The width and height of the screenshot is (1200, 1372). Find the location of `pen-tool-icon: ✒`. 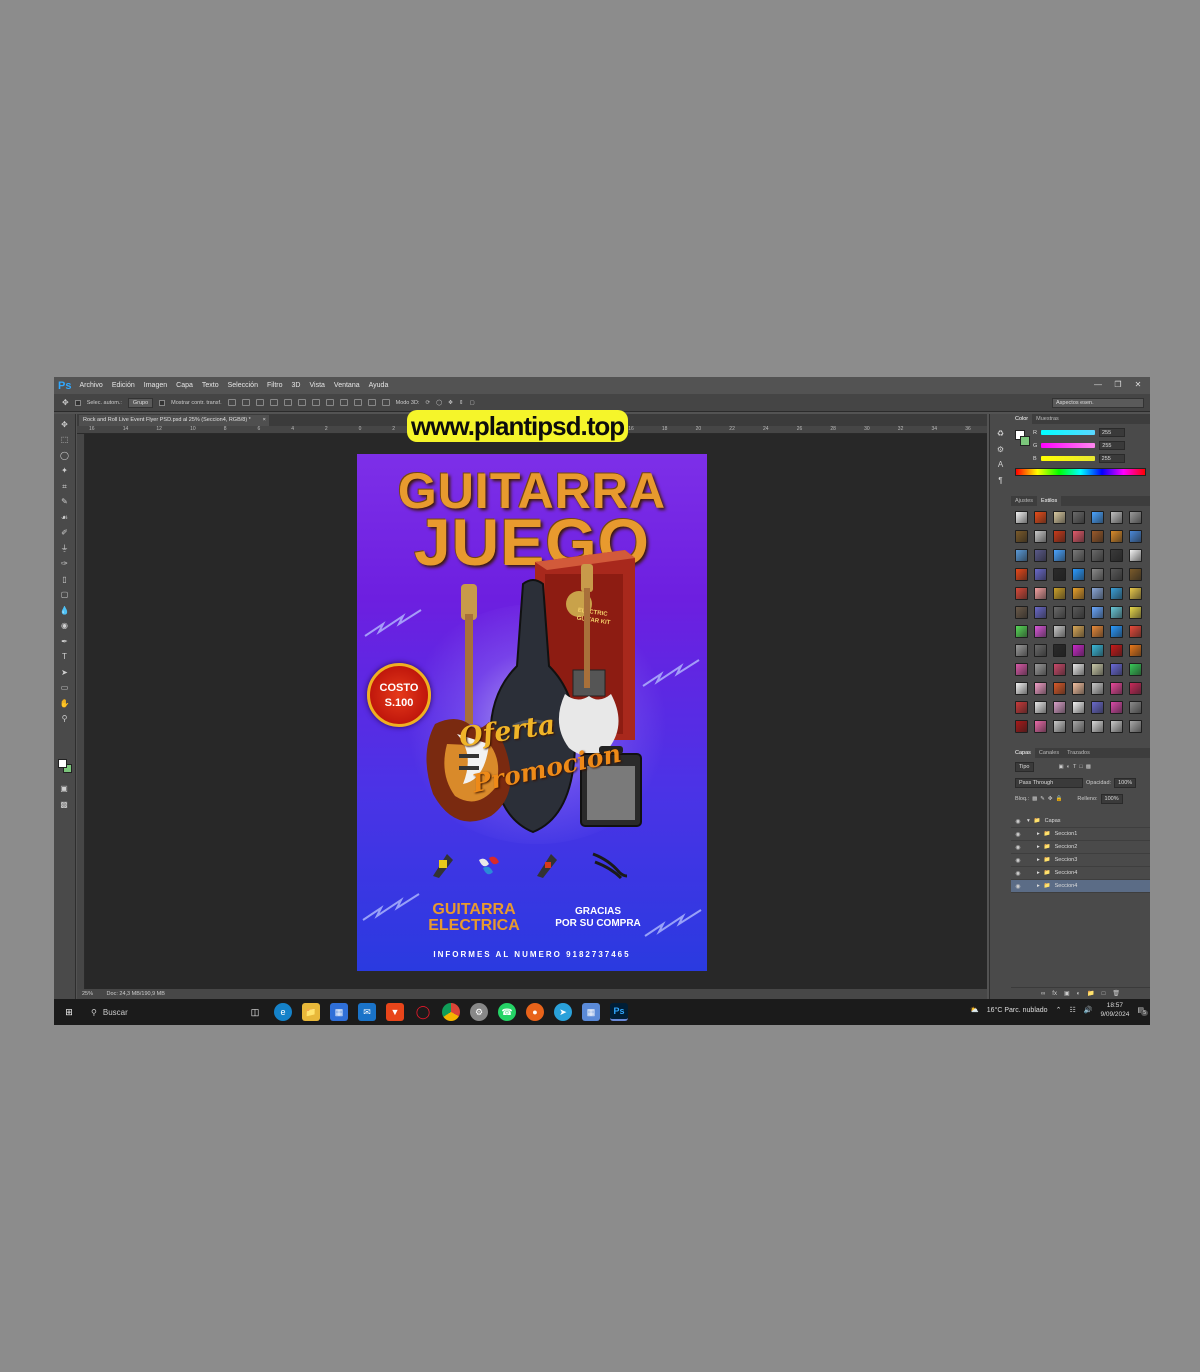

pen-tool-icon: ✒ is located at coordinates (65, 641).